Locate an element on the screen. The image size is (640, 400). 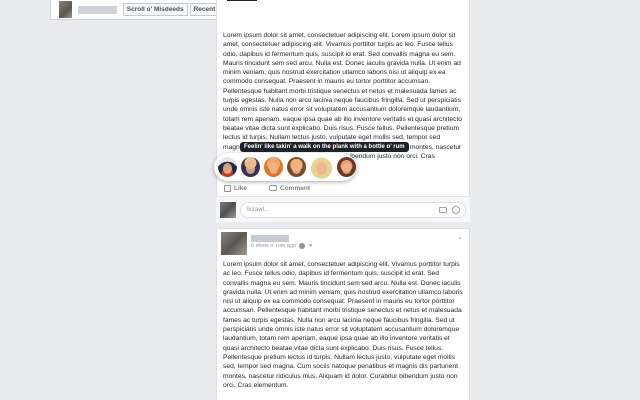
post-actions-row: Like Comment is located at coordinates (343, 188).